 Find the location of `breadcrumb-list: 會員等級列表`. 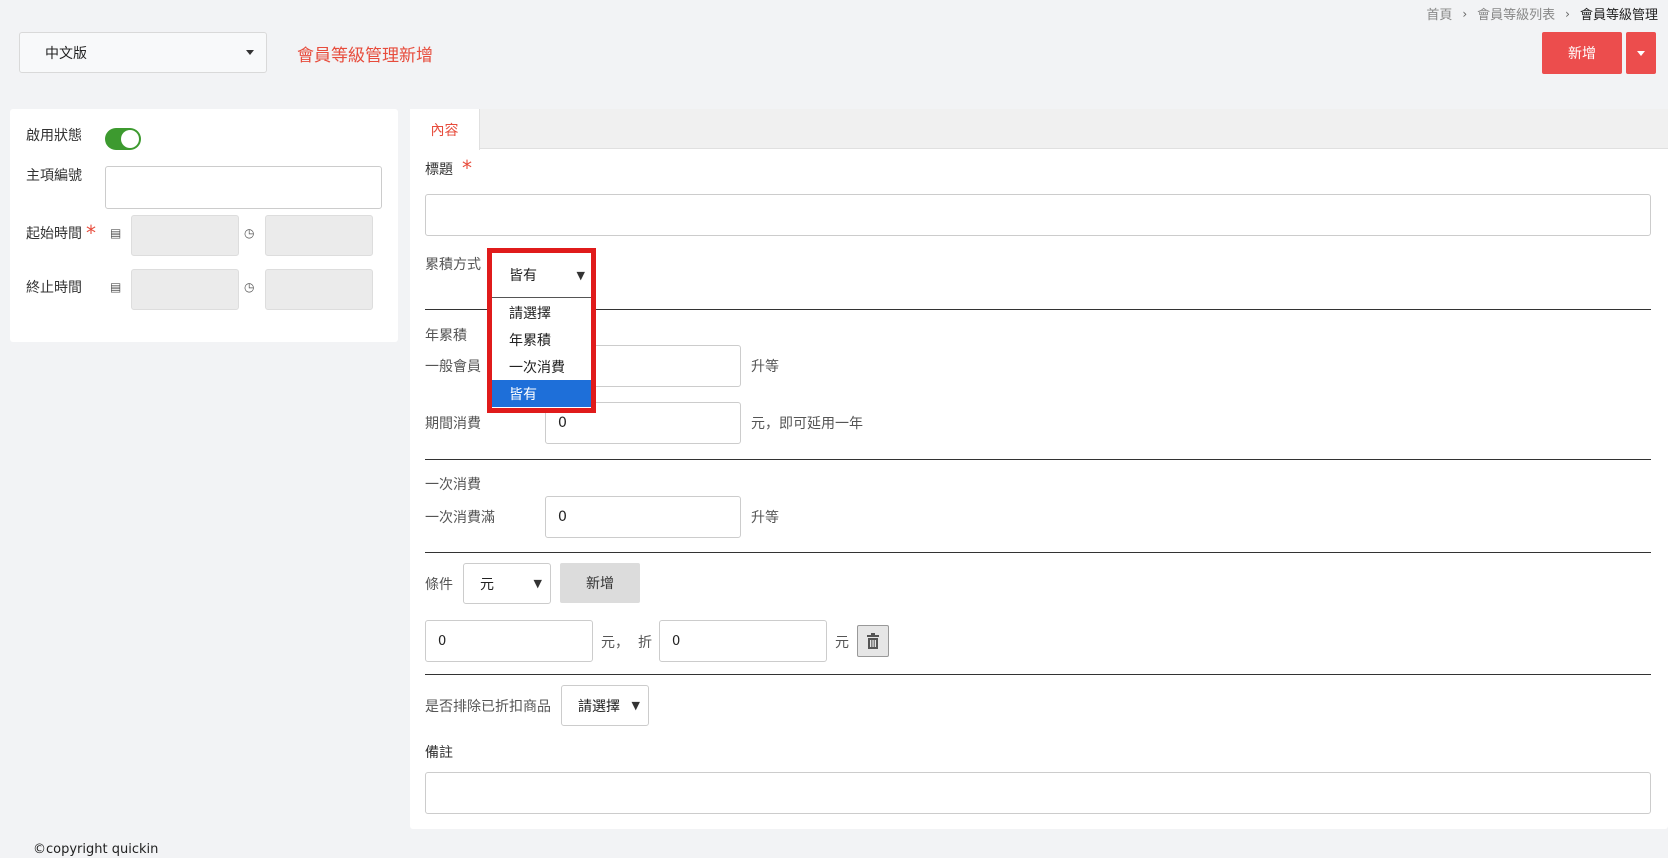

breadcrumb-list: 會員等級列表 is located at coordinates (1516, 13).